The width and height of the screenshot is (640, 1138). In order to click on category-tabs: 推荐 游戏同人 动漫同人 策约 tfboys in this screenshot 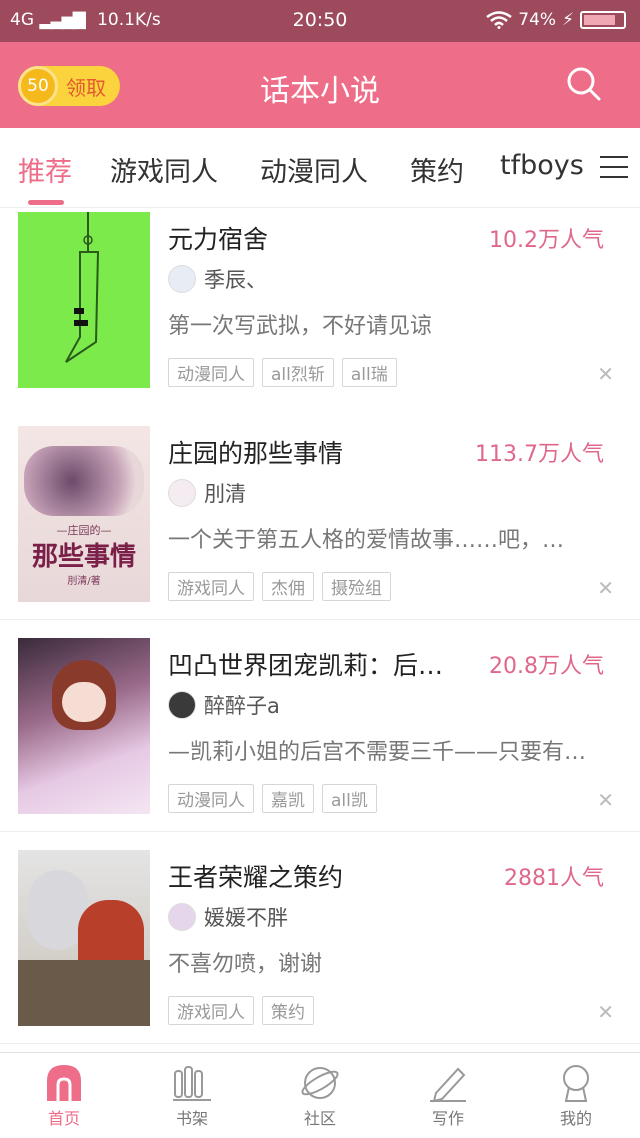, I will do `click(320, 168)`.